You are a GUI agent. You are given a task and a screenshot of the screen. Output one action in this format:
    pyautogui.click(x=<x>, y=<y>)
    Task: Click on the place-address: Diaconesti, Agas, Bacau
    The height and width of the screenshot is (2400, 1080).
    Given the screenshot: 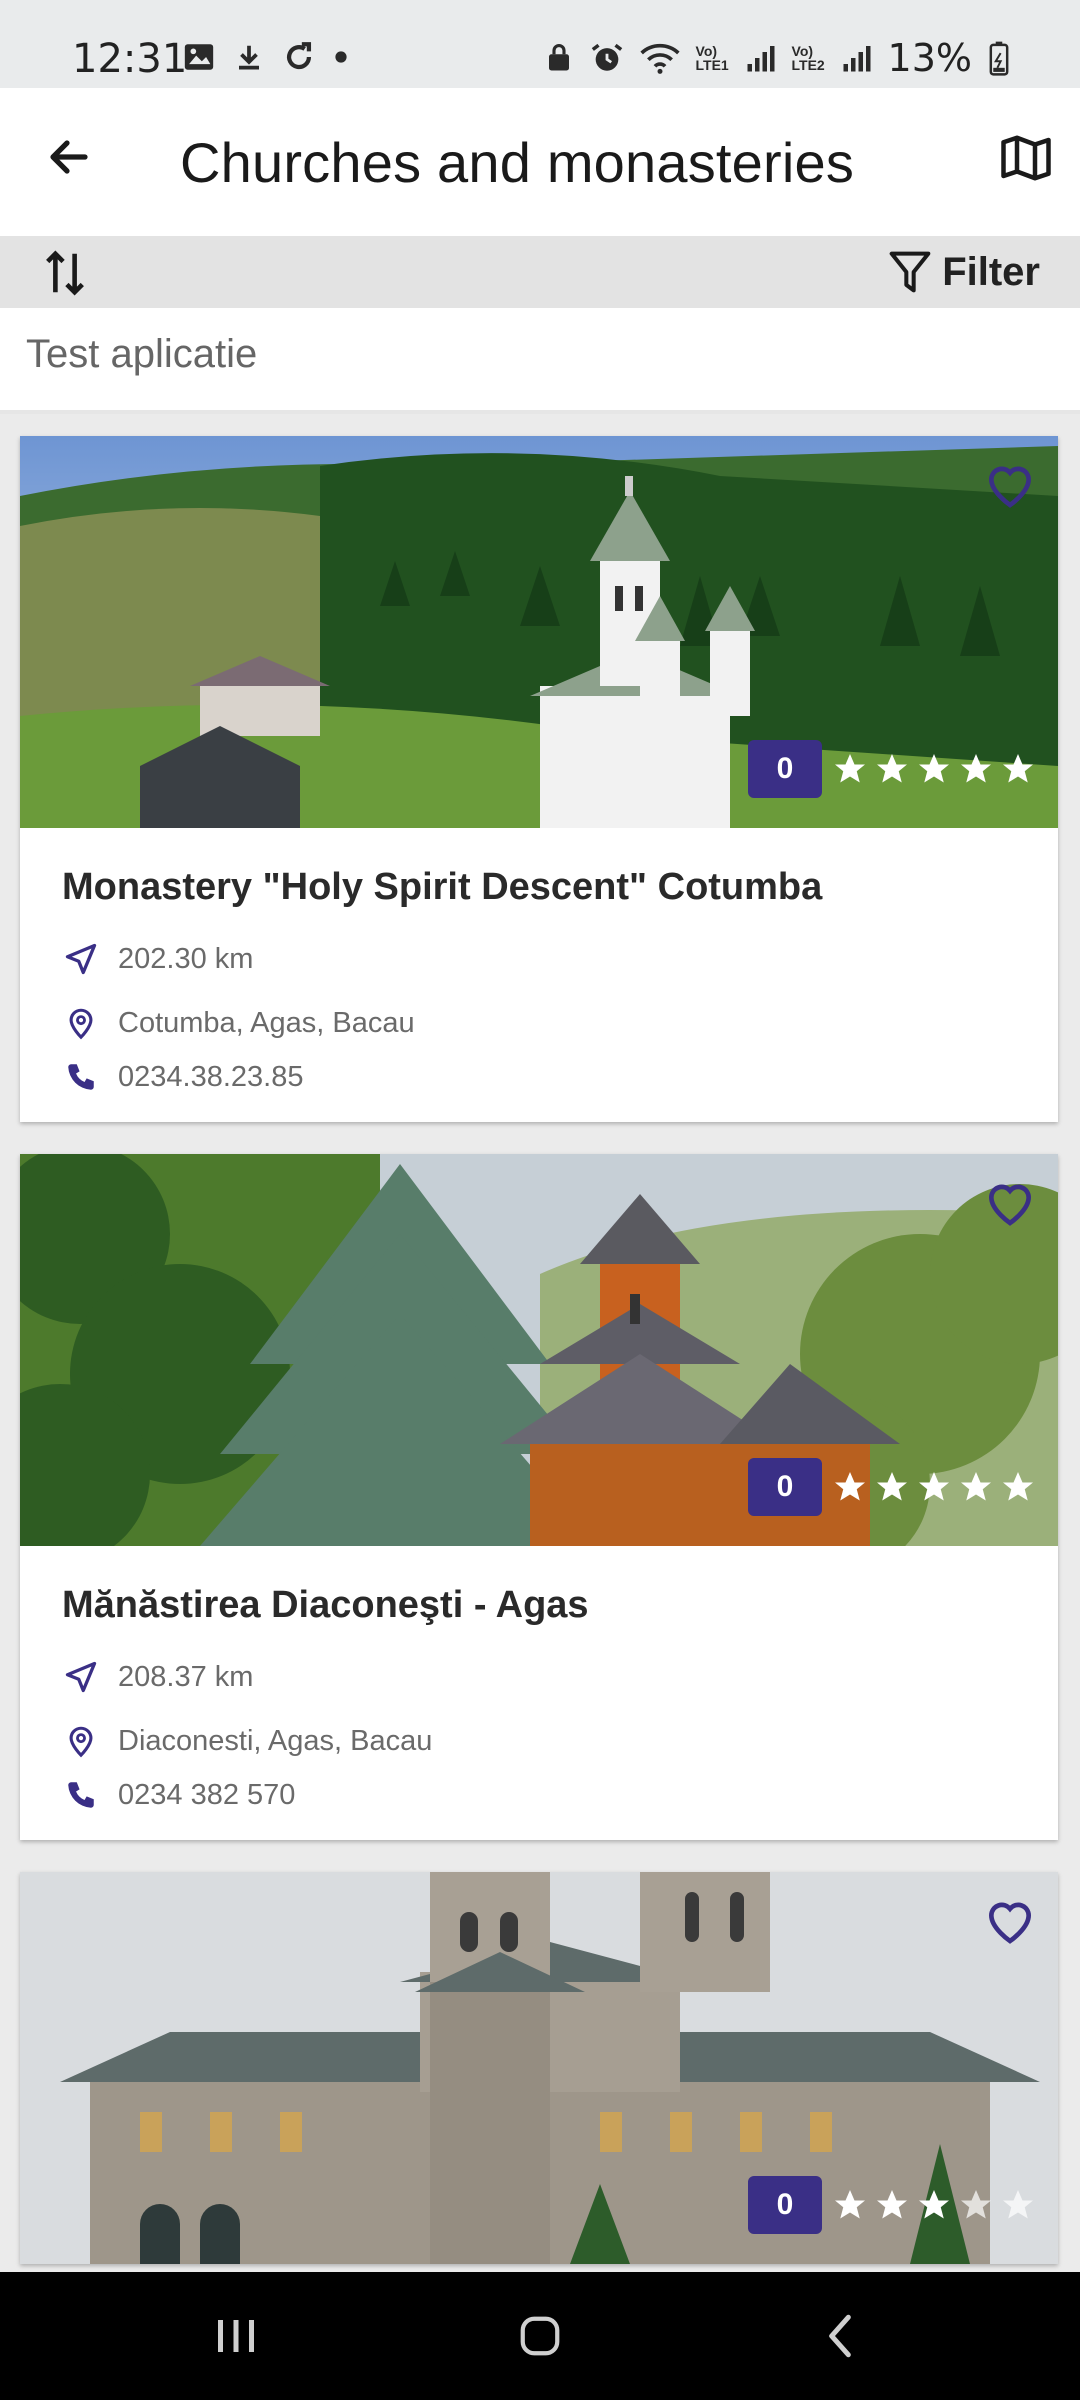 What is the action you would take?
    pyautogui.click(x=275, y=1740)
    